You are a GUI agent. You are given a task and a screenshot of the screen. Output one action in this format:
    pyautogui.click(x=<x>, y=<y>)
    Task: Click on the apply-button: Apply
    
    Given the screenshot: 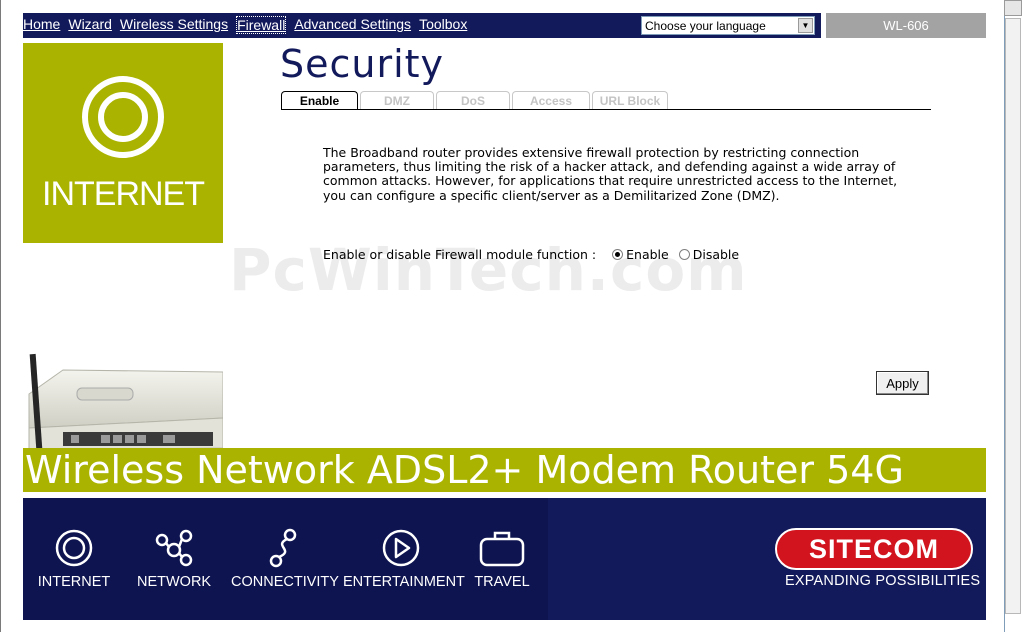 What is the action you would take?
    pyautogui.click(x=902, y=383)
    